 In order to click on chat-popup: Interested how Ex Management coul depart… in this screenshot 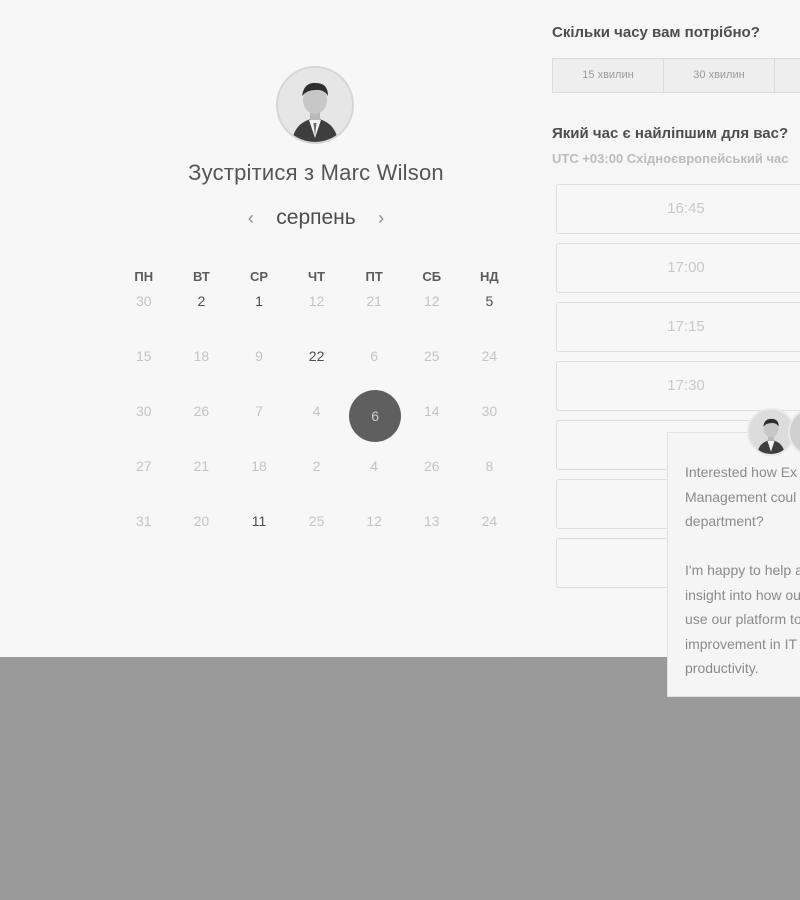, I will do `click(733, 564)`.